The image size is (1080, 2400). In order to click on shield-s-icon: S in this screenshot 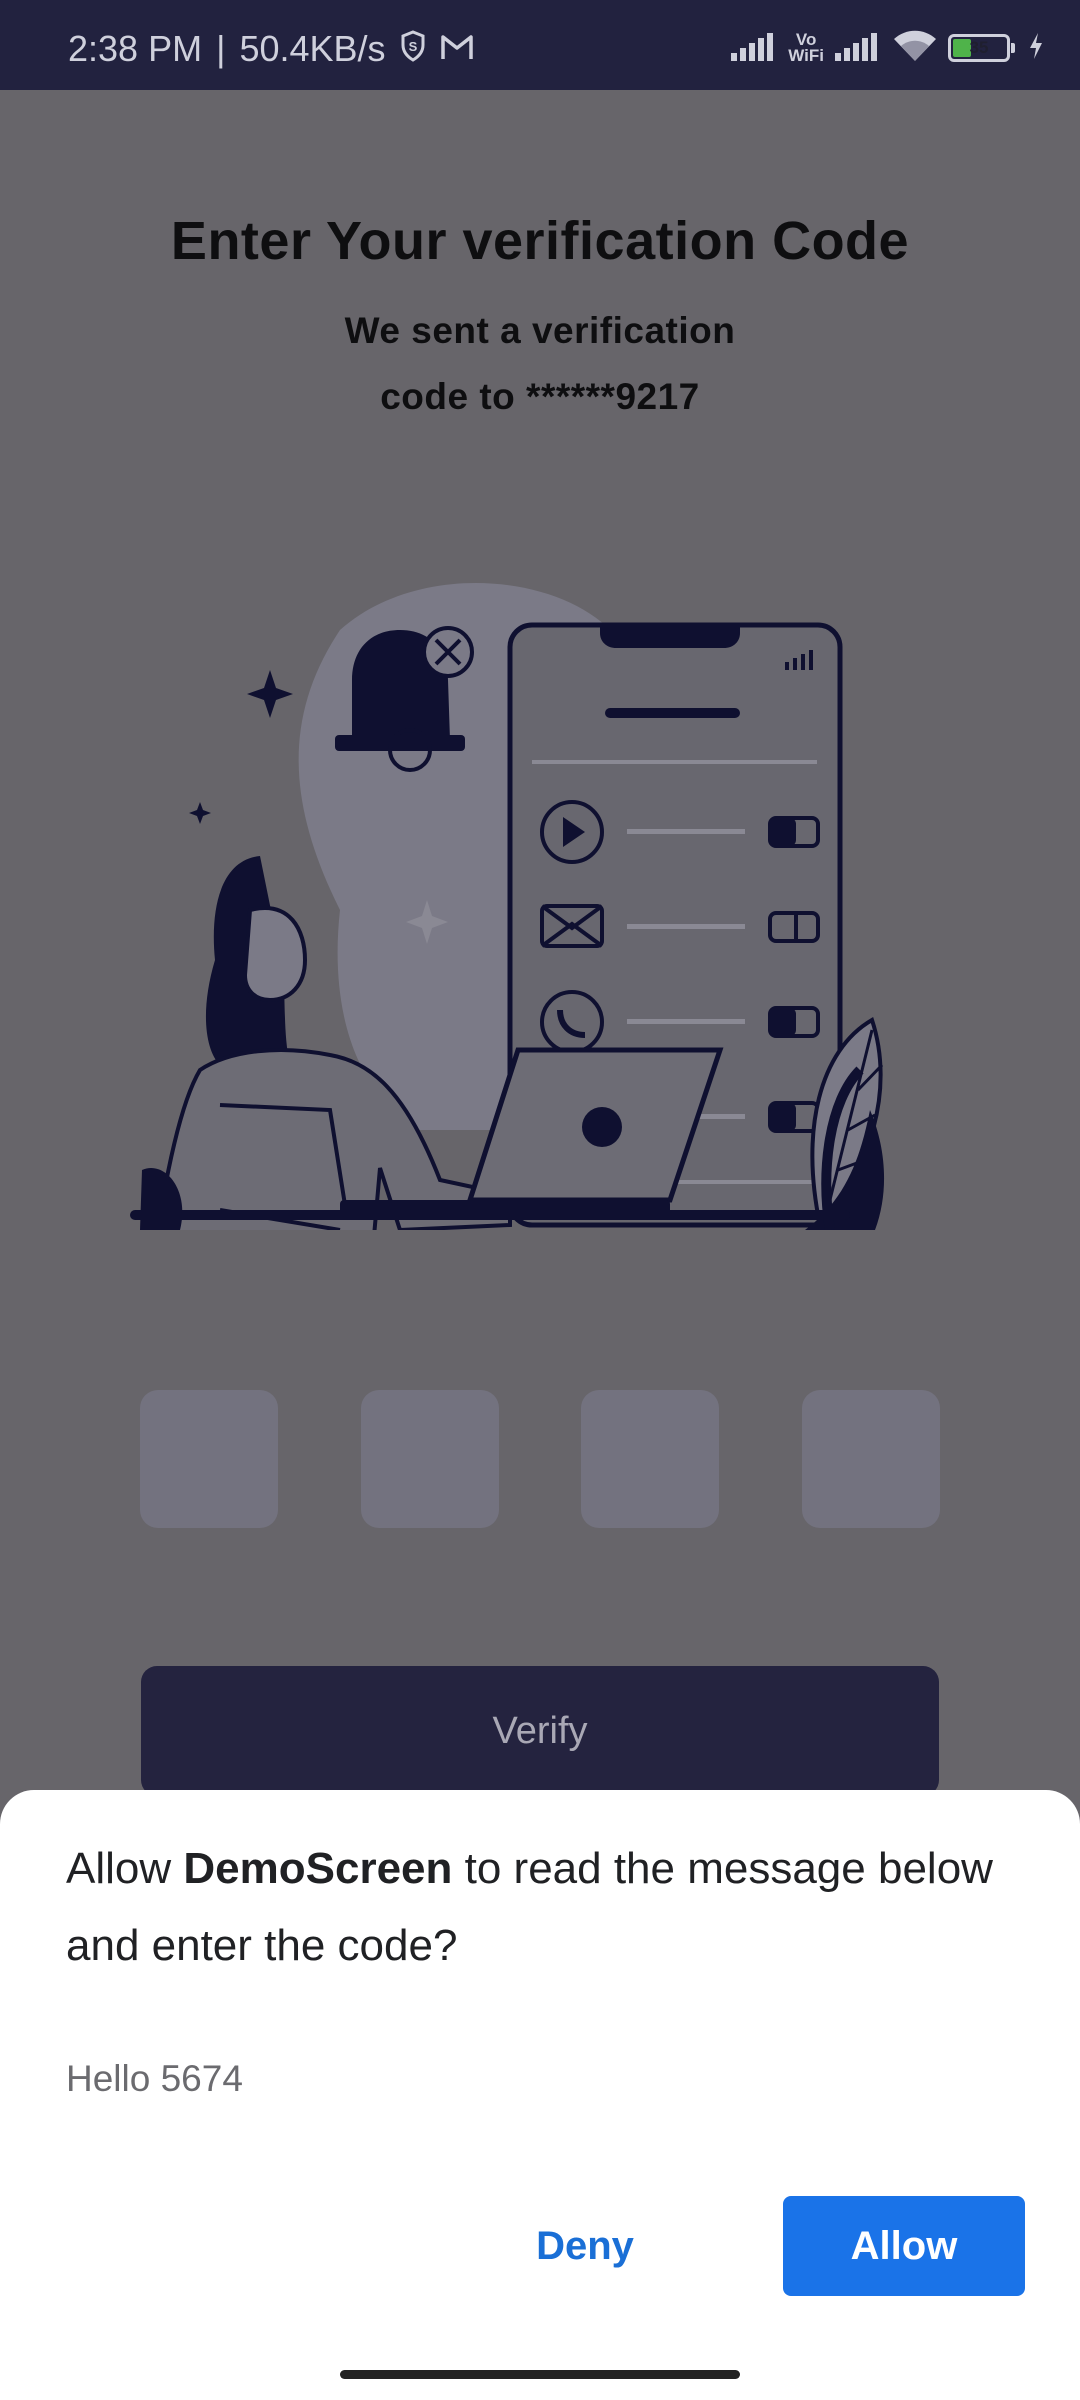, I will do `click(413, 49)`.